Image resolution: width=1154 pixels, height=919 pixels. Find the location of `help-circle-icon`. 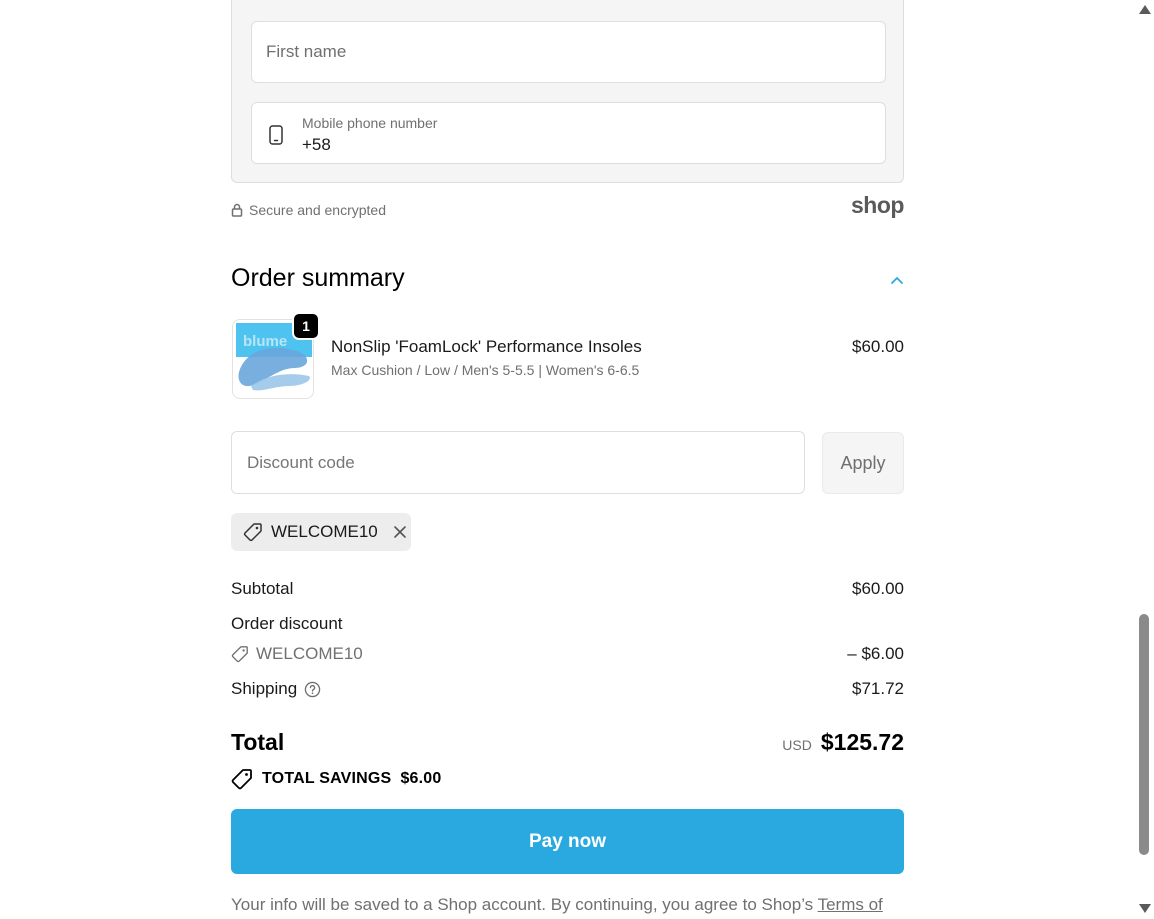

help-circle-icon is located at coordinates (312, 689).